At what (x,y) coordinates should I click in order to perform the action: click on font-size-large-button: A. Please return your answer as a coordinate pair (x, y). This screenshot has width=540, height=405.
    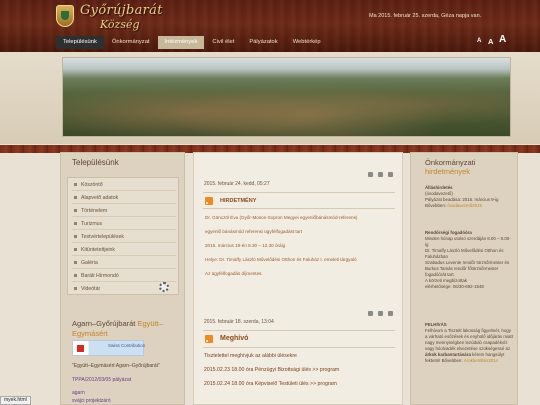
    Looking at the image, I should click on (502, 40).